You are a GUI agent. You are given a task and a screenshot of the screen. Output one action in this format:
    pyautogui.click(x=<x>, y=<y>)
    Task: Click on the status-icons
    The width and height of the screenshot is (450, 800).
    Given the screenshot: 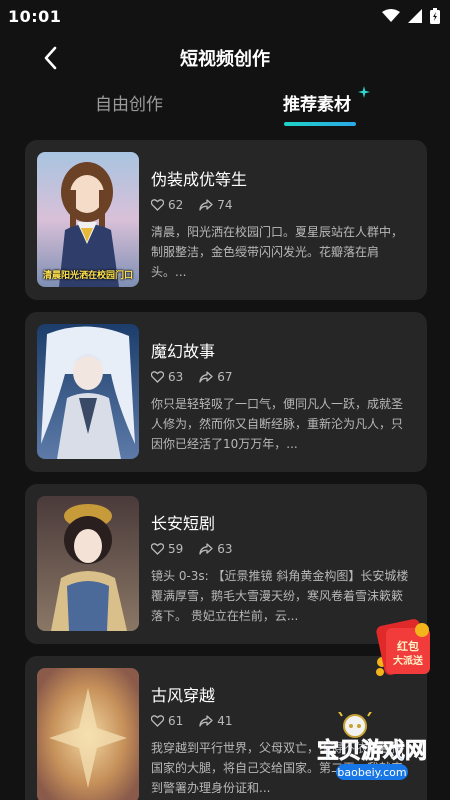 What is the action you would take?
    pyautogui.click(x=411, y=16)
    